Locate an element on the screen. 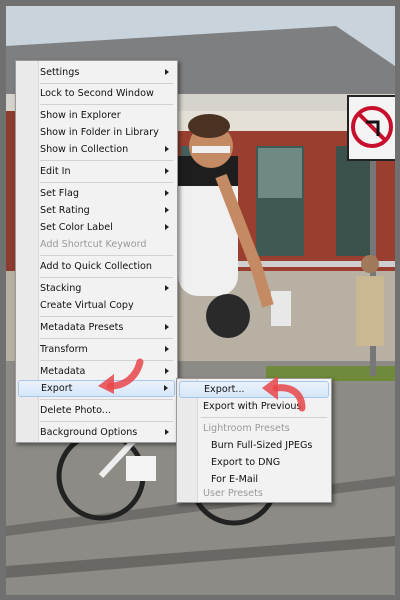 This screenshot has height=600, width=400. menu-item-set-color-label: Set Color Label is located at coordinates (96, 227).